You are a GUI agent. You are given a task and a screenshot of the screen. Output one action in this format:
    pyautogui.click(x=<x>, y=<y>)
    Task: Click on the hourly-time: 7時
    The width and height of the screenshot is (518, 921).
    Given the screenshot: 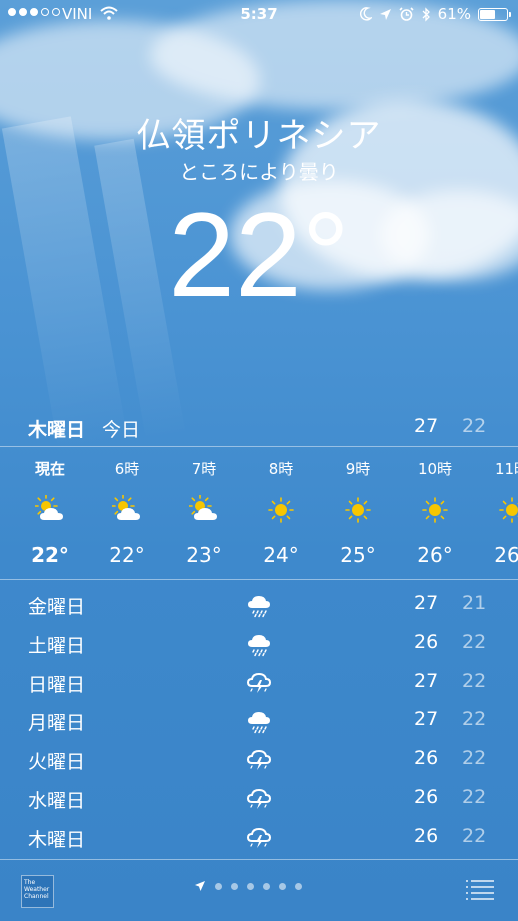 What is the action you would take?
    pyautogui.click(x=204, y=469)
    